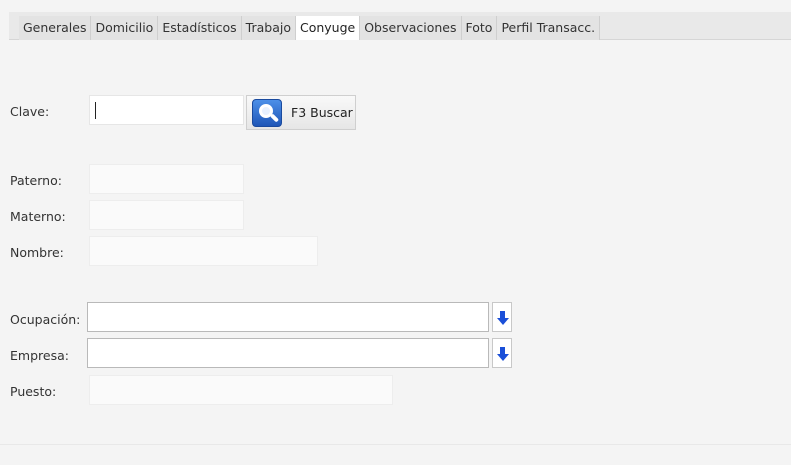 The image size is (791, 465). I want to click on ocupacion-label: Ocupación:, so click(45, 319).